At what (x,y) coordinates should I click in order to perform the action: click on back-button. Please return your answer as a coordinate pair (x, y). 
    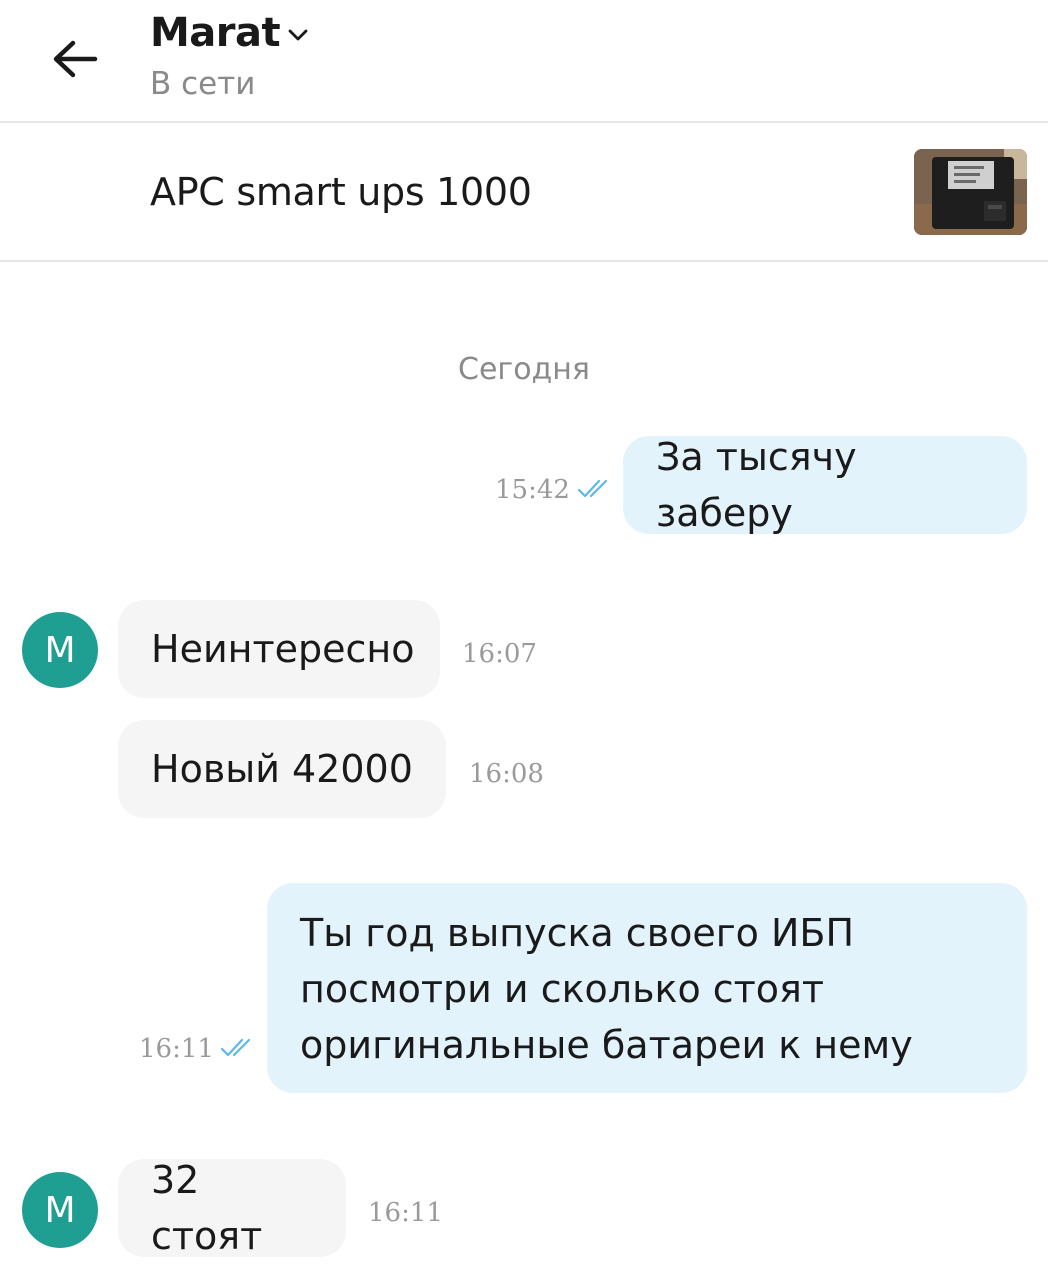
    Looking at the image, I should click on (75, 59).